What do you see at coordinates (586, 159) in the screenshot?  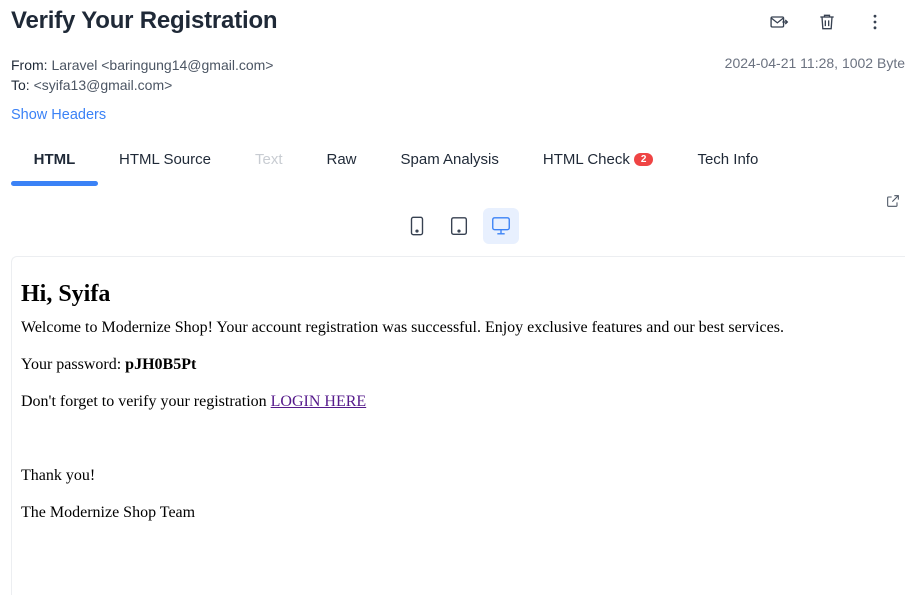 I see `tab-html-check-label: HTML Check` at bounding box center [586, 159].